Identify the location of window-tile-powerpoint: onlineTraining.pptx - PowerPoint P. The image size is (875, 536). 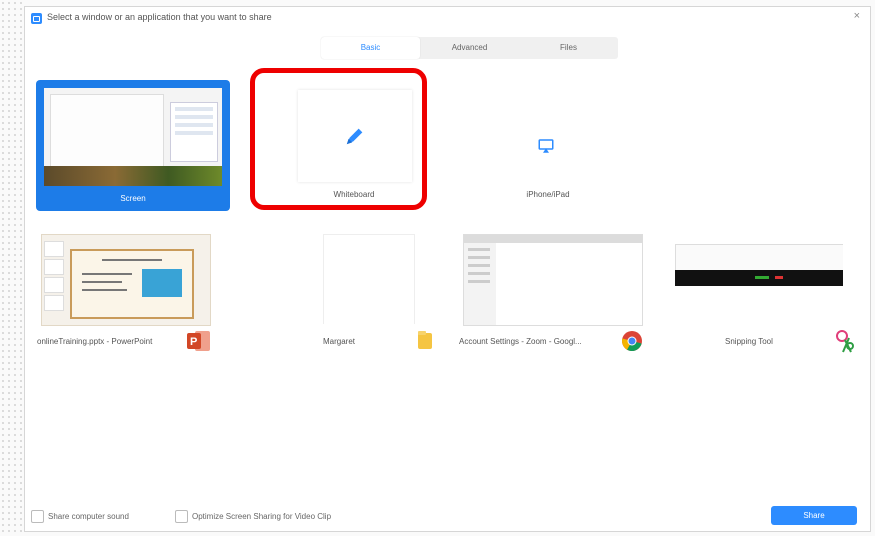
(126, 295).